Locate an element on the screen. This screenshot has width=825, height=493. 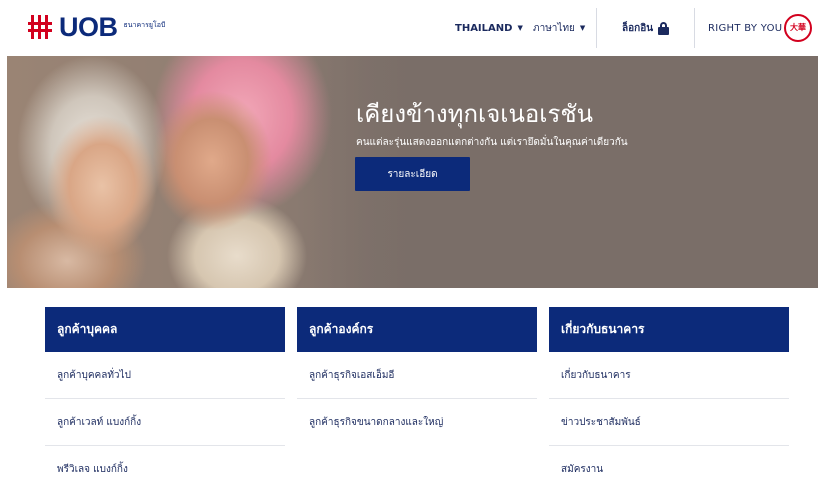
uob-logo: UOB ธนาคารยูโอบี is located at coordinates (96, 27).